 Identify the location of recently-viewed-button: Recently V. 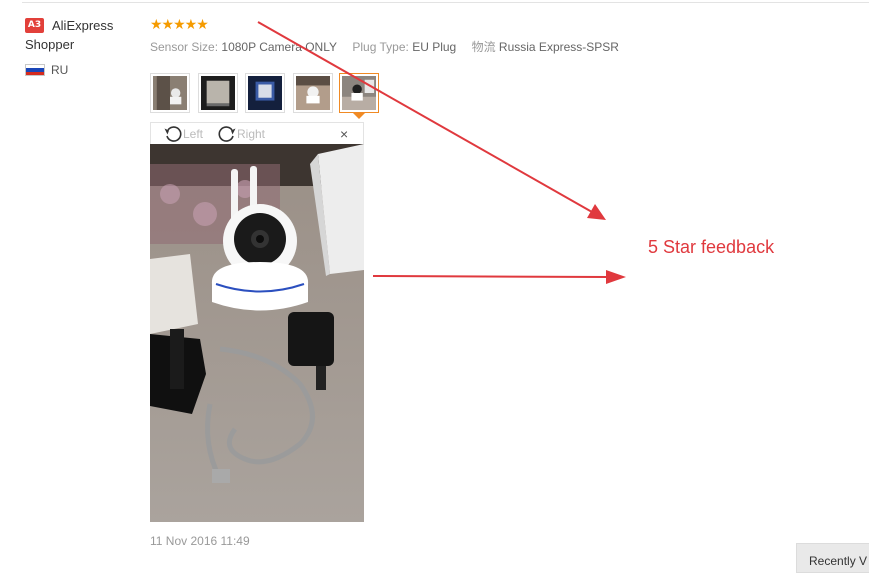
(832, 558).